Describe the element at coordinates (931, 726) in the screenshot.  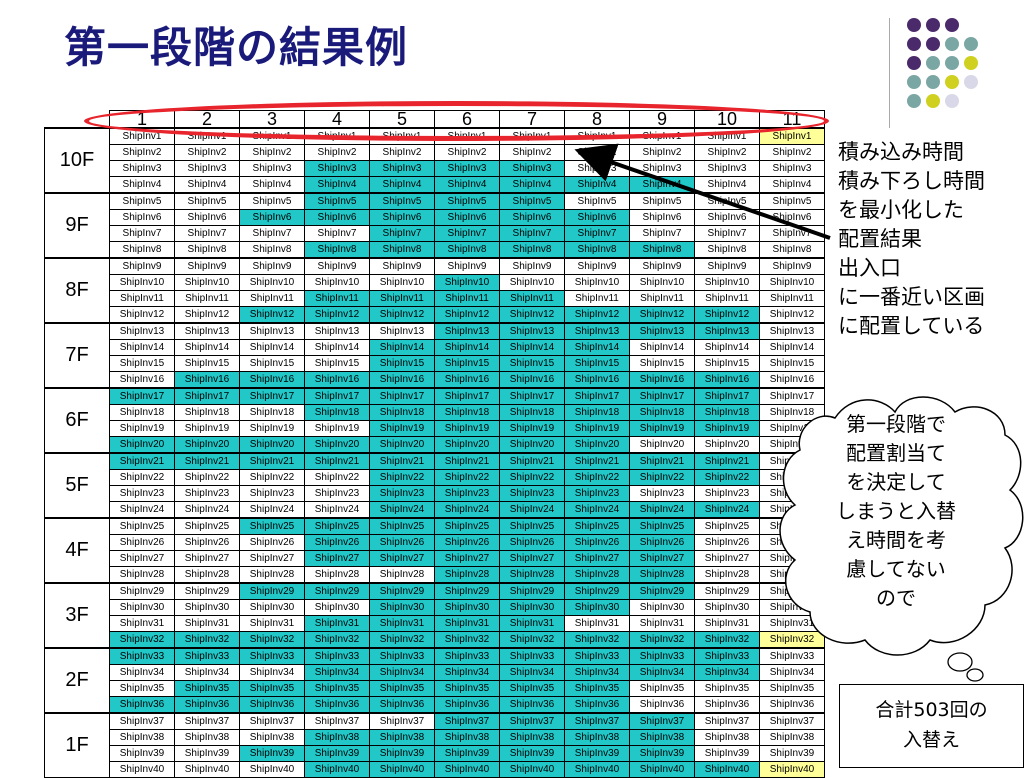
I see `total-swaps-box: 合計503回の 入替え` at that location.